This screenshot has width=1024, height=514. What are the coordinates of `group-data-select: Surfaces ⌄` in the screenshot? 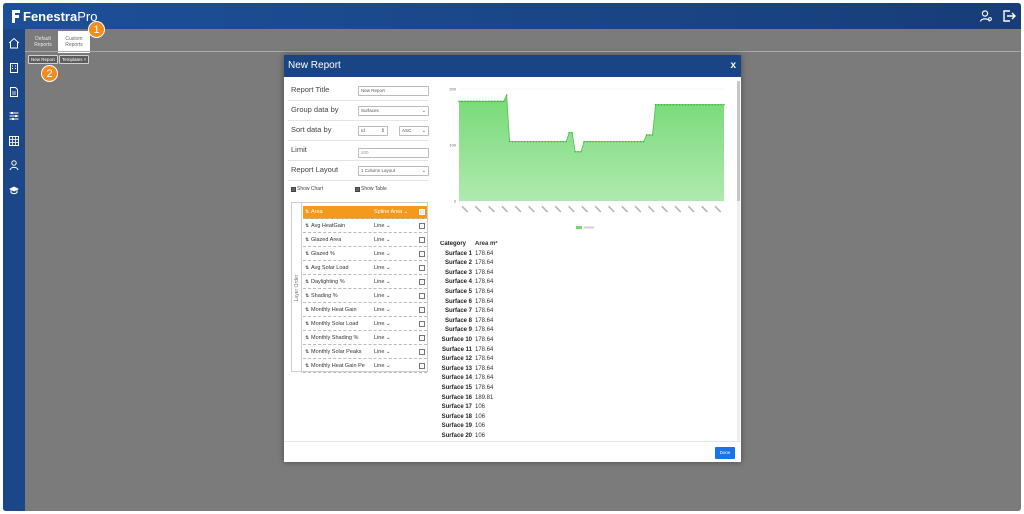 It's located at (393, 111).